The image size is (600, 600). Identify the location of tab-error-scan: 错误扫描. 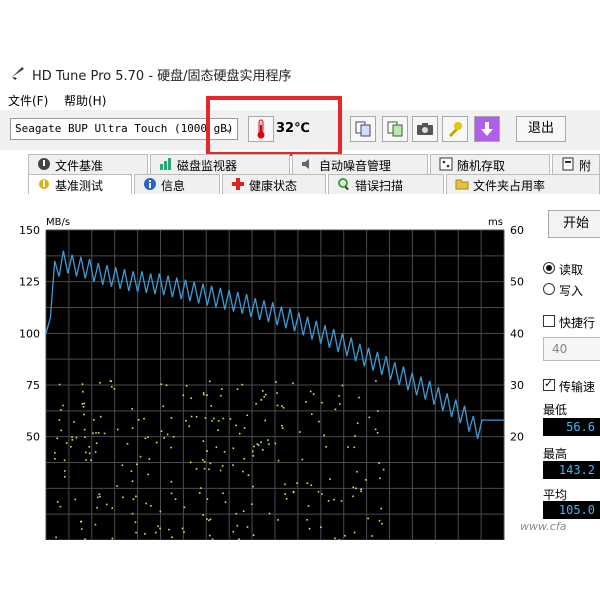
(386, 184).